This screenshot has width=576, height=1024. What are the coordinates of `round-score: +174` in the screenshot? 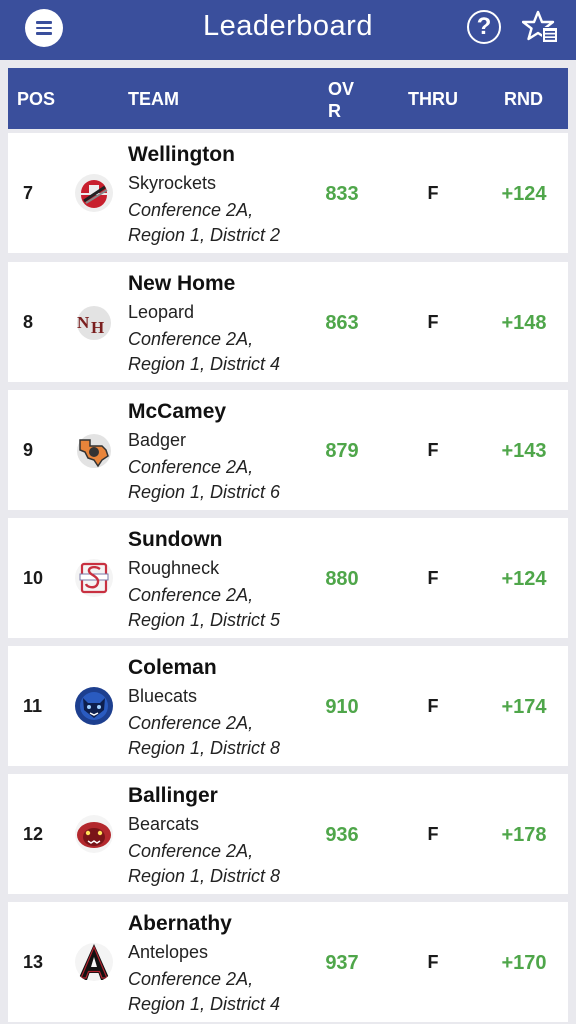 It's located at (524, 707).